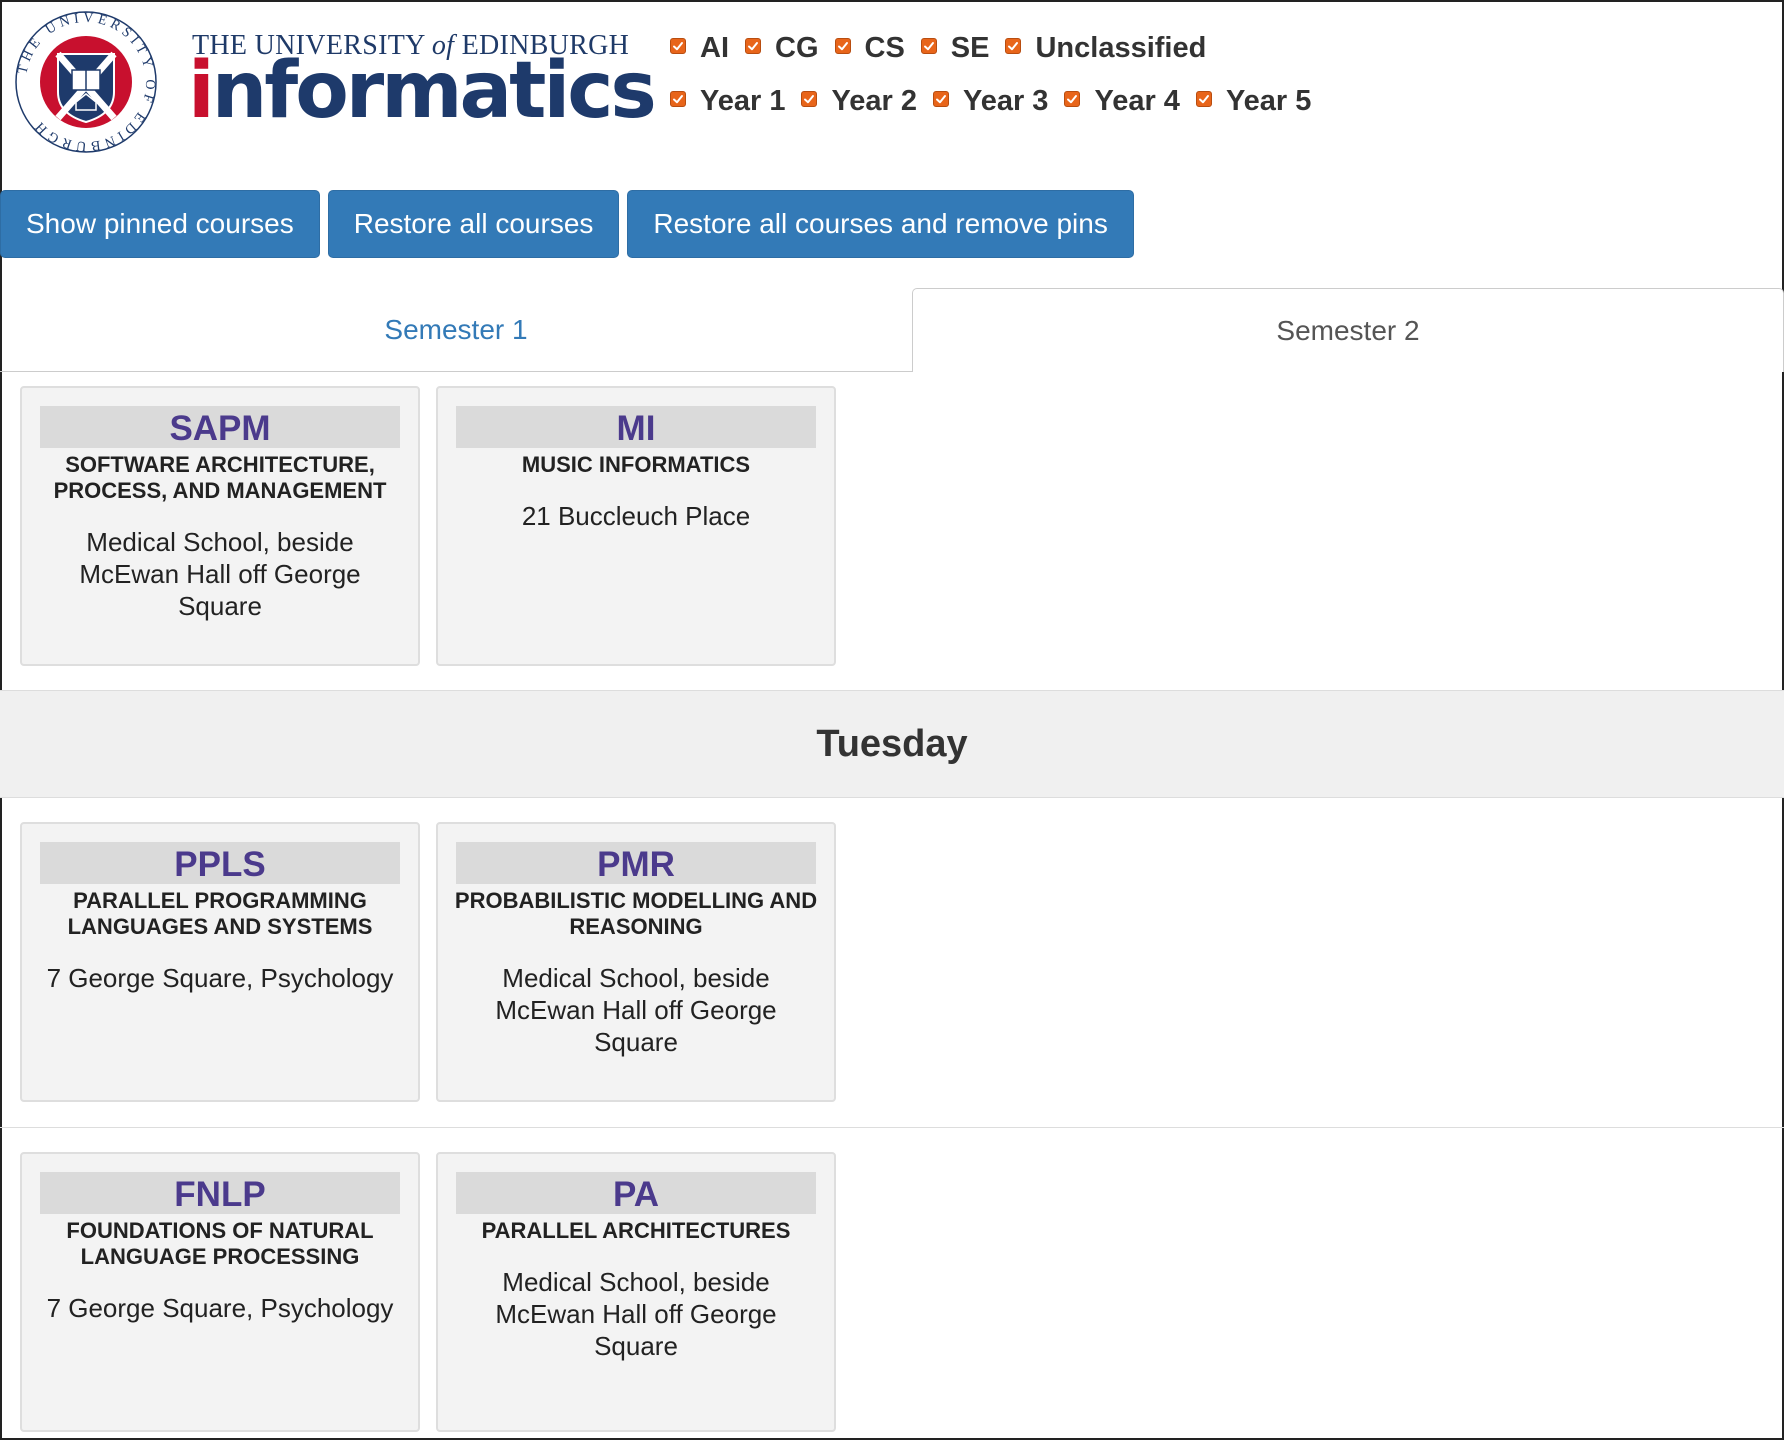 This screenshot has height=1440, width=1784. I want to click on semester-tabs: Semester 1 Semester 2, so click(892, 330).